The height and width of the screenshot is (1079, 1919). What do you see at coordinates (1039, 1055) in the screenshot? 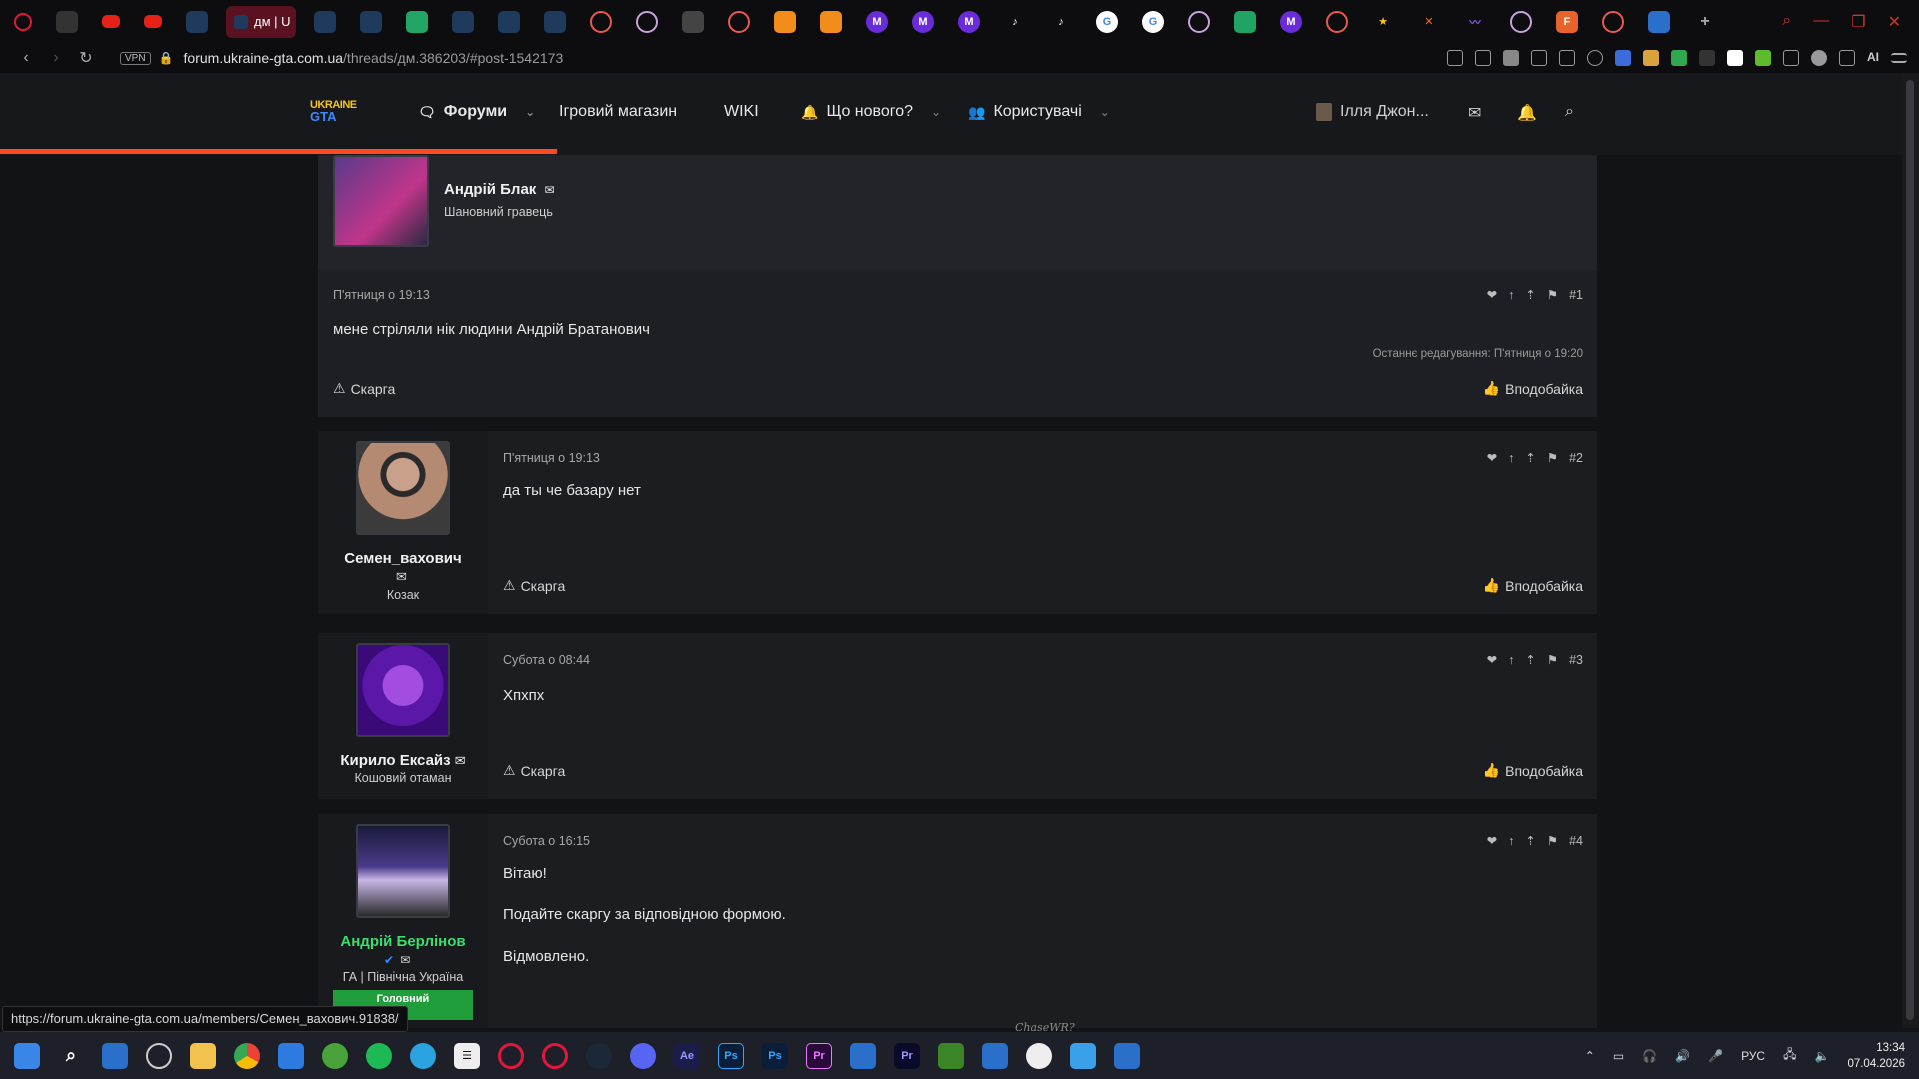
I see `app-icon` at bounding box center [1039, 1055].